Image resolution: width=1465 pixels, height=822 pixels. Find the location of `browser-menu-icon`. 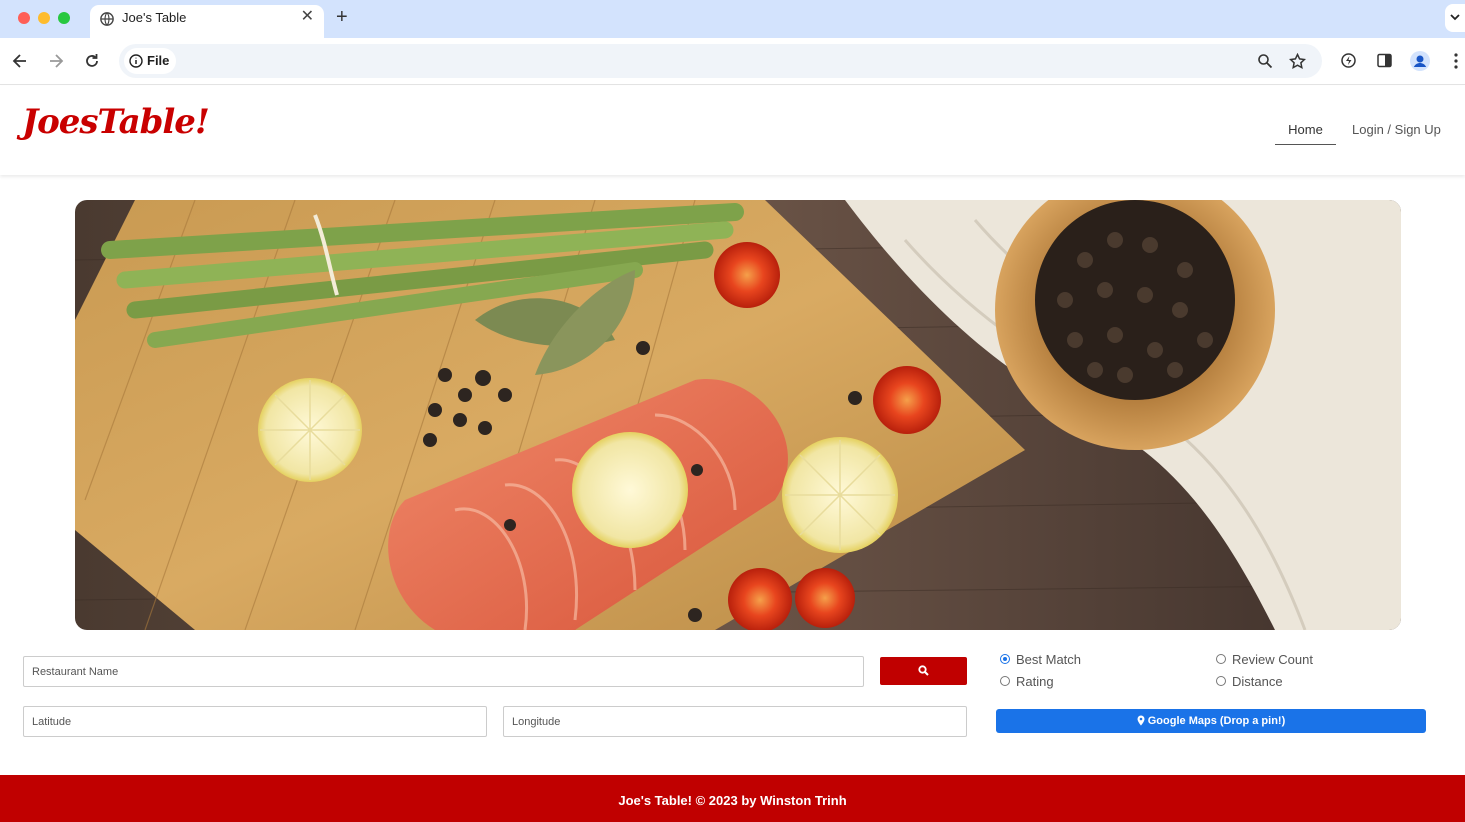

browser-menu-icon is located at coordinates (1456, 61).